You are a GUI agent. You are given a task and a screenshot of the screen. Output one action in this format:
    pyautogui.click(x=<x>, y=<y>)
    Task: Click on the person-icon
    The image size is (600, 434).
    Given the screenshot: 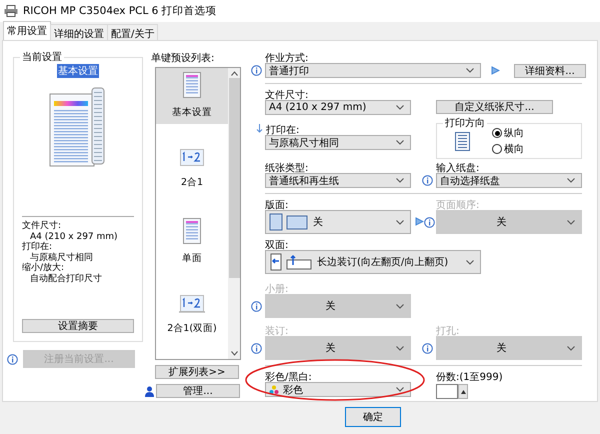 What is the action you would take?
    pyautogui.click(x=149, y=391)
    